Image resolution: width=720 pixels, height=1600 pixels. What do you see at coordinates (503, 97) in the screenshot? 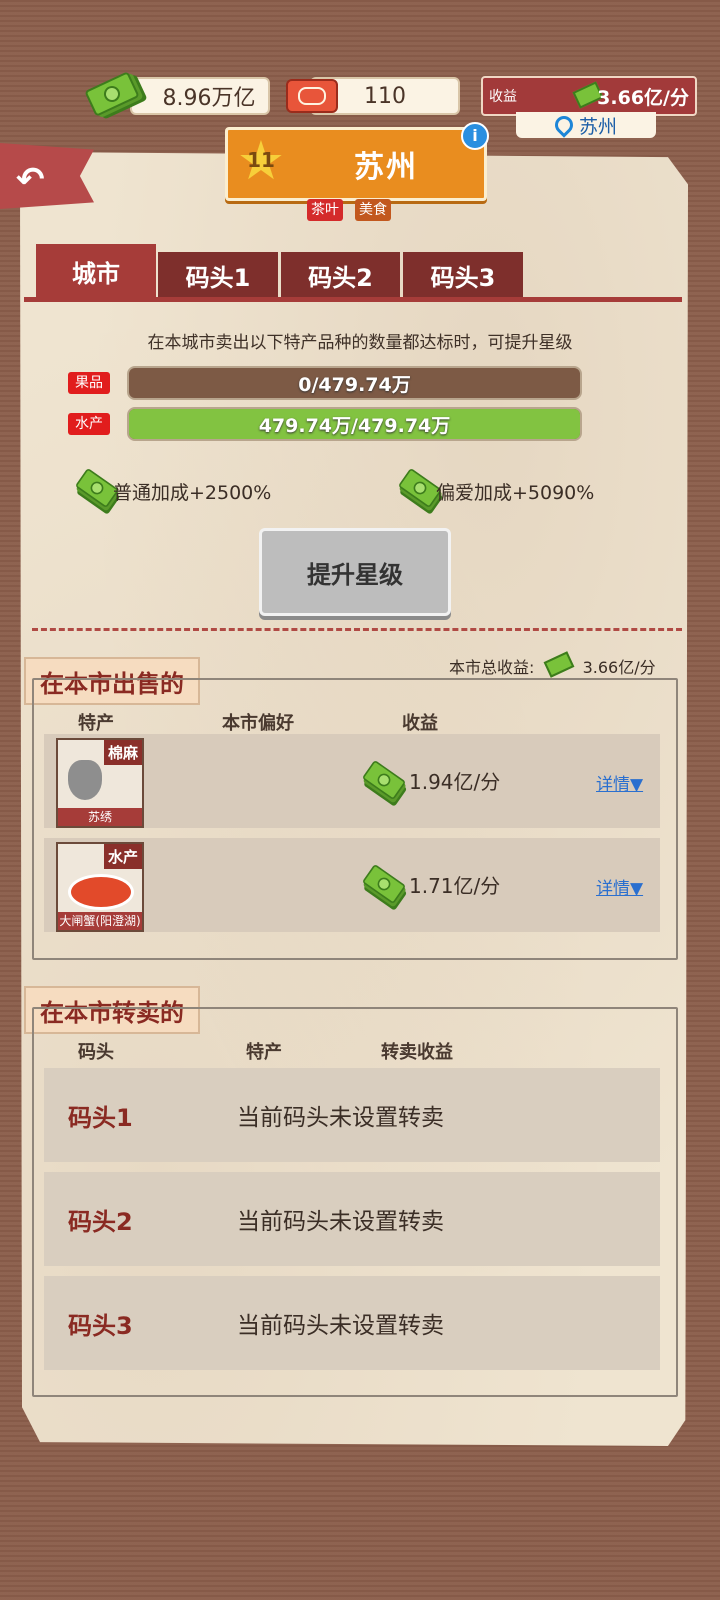
I see `income-label: 收益` at bounding box center [503, 97].